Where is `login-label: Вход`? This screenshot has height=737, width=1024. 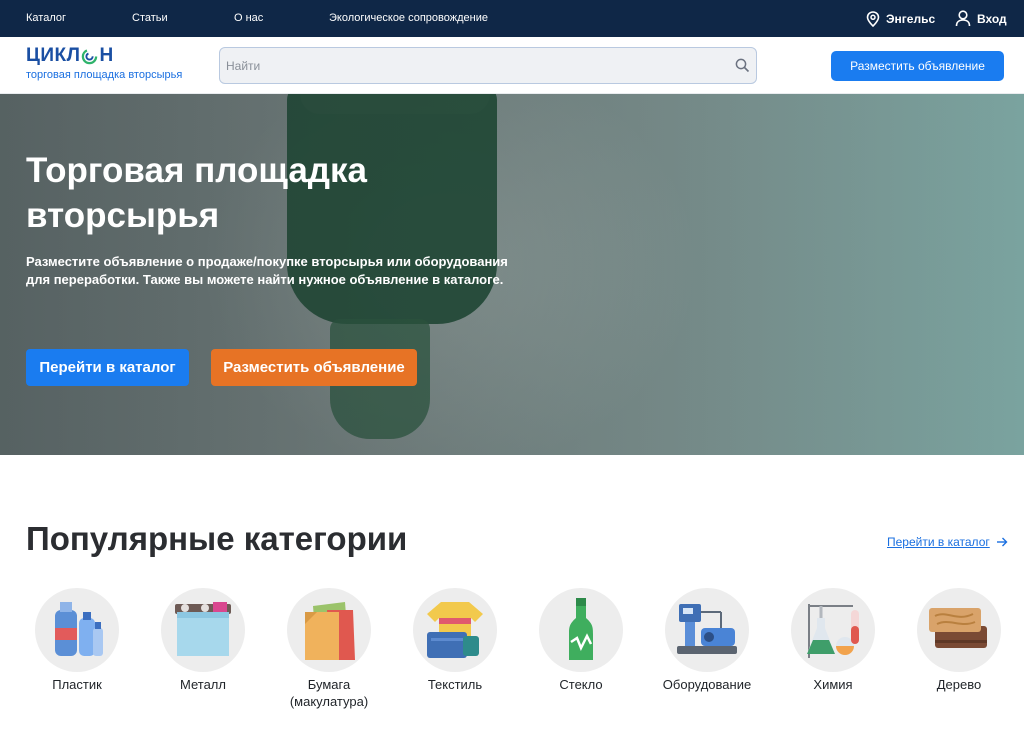 login-label: Вход is located at coordinates (992, 18).